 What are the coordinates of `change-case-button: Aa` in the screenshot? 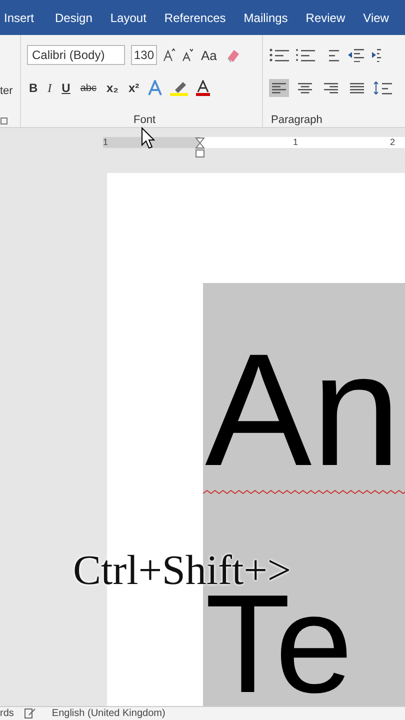 It's located at (209, 55).